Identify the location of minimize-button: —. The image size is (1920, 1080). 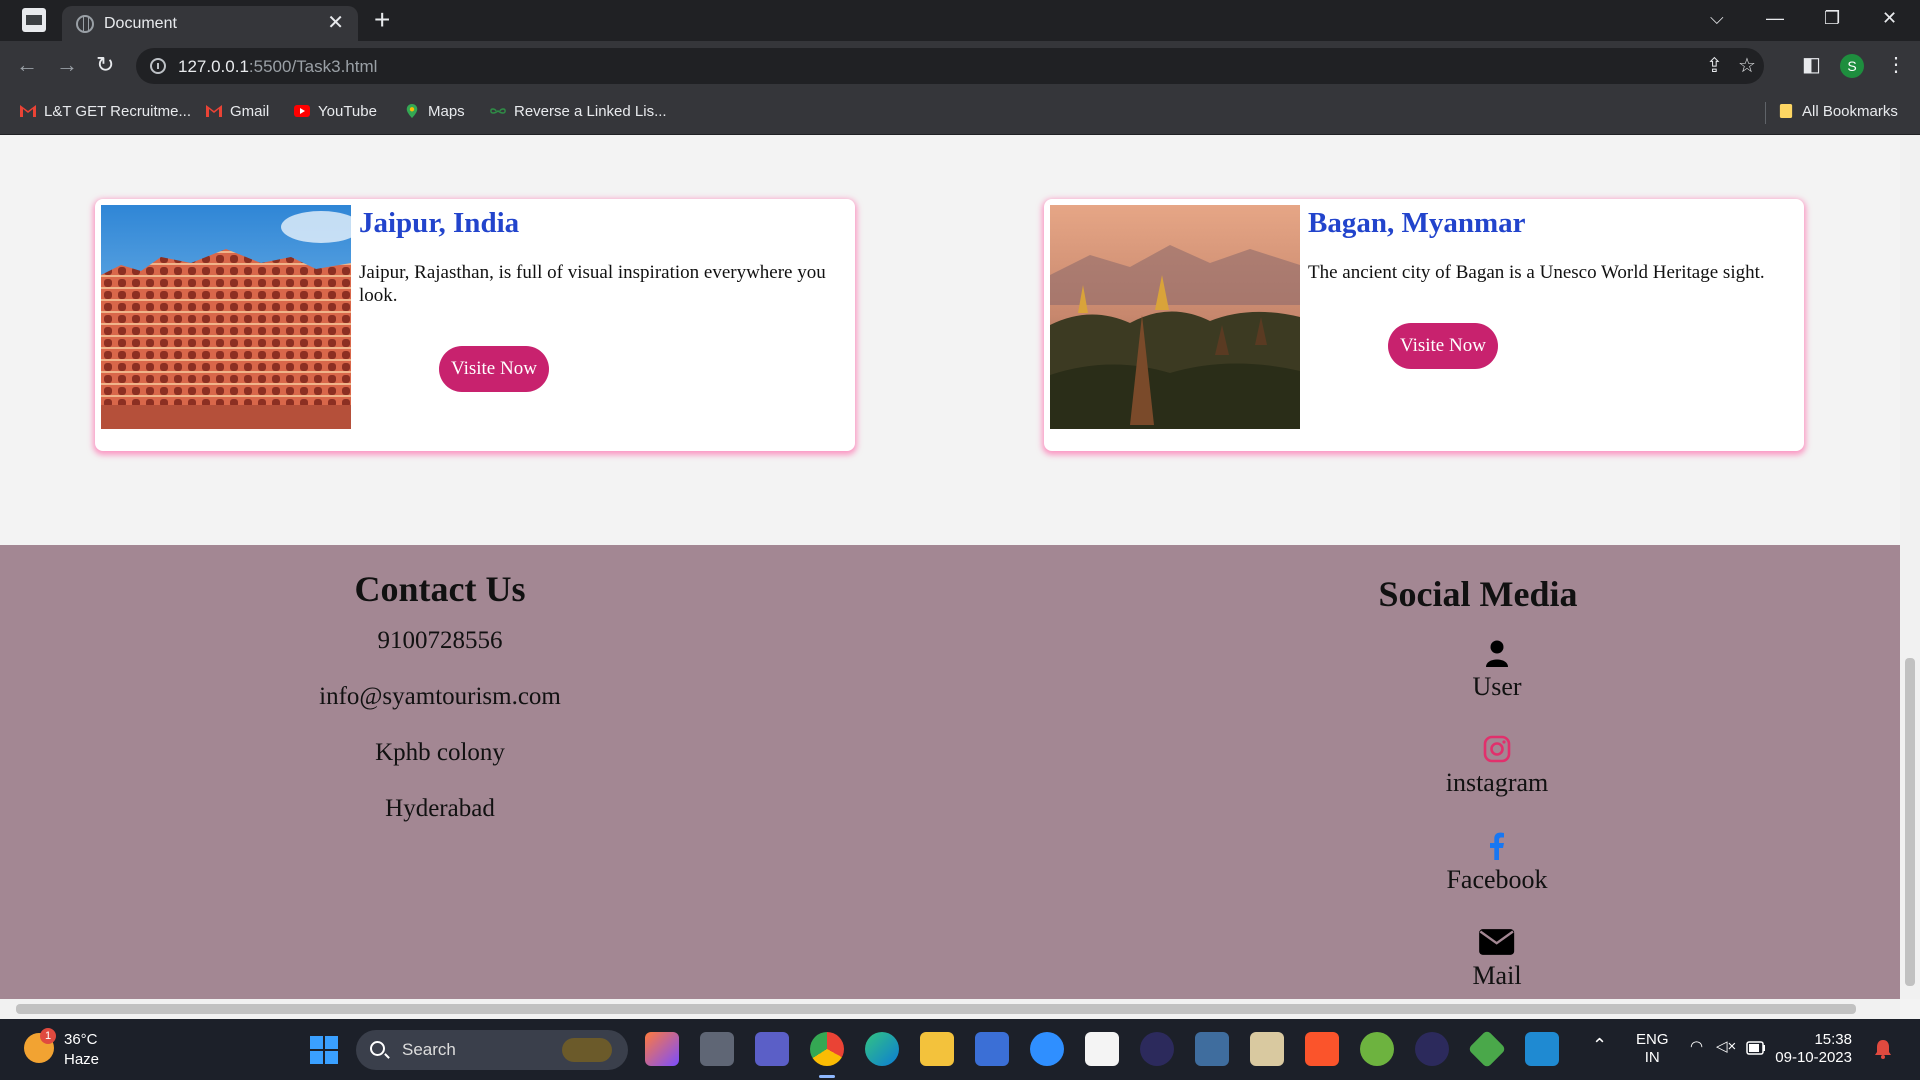
(1775, 18).